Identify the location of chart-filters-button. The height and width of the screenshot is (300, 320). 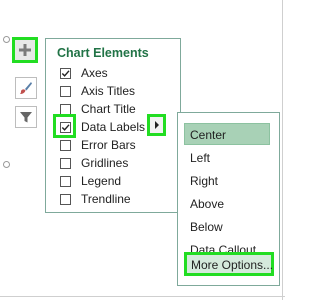
(26, 117).